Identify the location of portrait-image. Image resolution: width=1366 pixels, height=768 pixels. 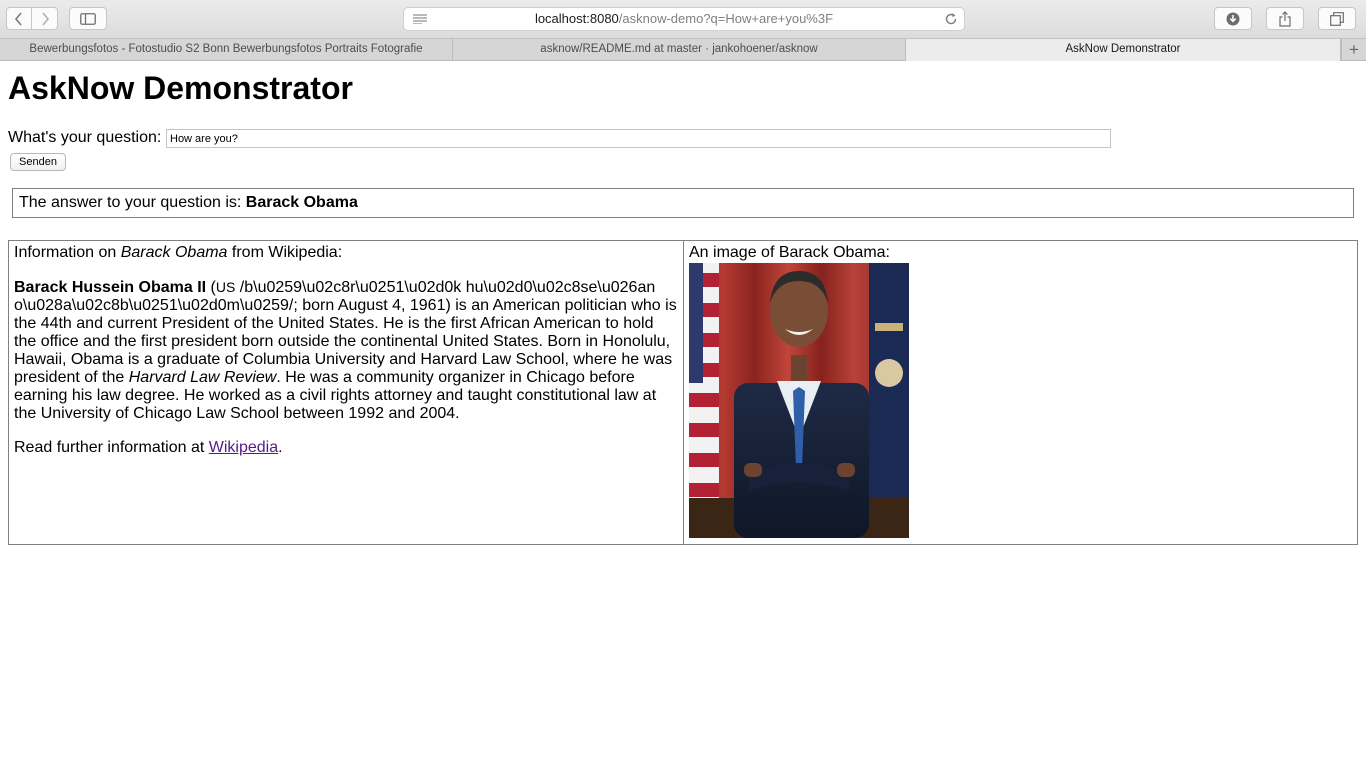
(799, 400).